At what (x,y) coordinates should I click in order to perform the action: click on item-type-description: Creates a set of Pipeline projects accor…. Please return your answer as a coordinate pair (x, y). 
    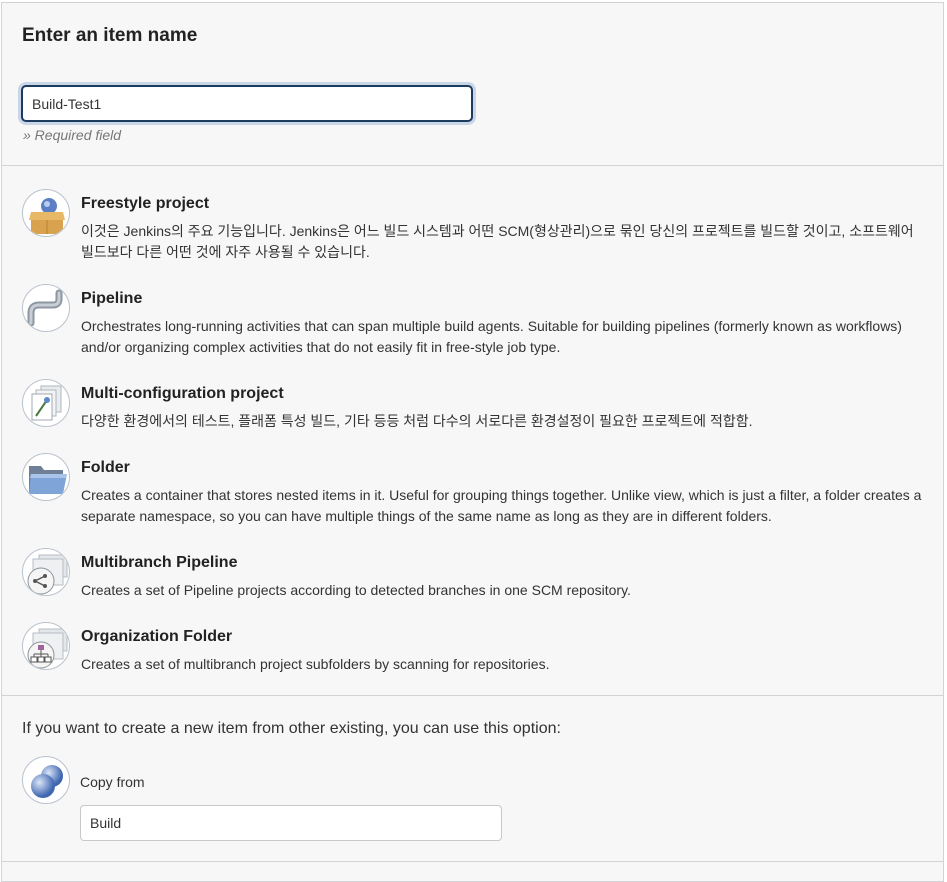
    Looking at the image, I should click on (356, 590).